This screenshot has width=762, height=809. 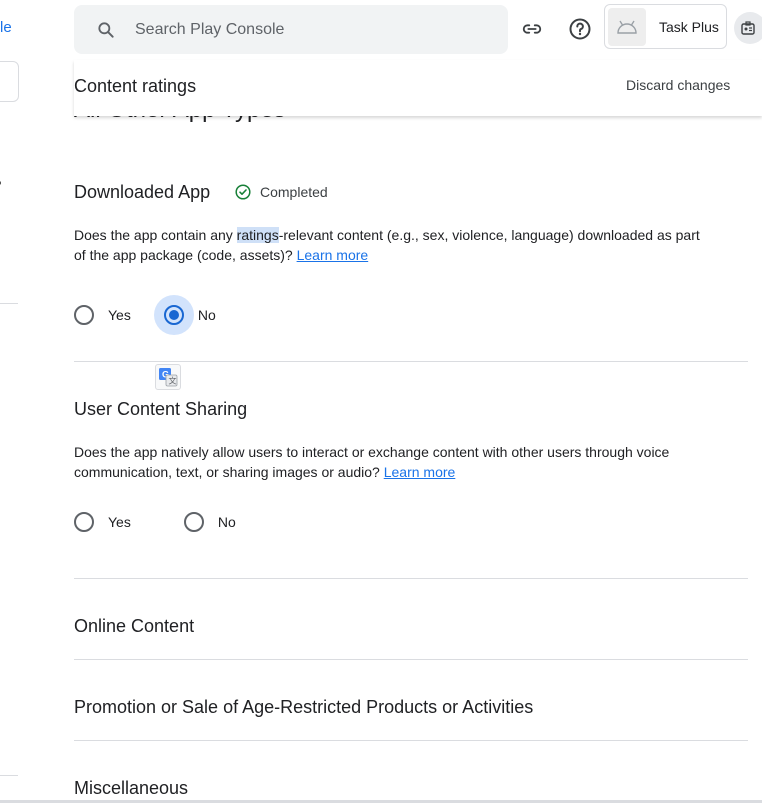 What do you see at coordinates (10, 404) in the screenshot?
I see `left-navigation: le` at bounding box center [10, 404].